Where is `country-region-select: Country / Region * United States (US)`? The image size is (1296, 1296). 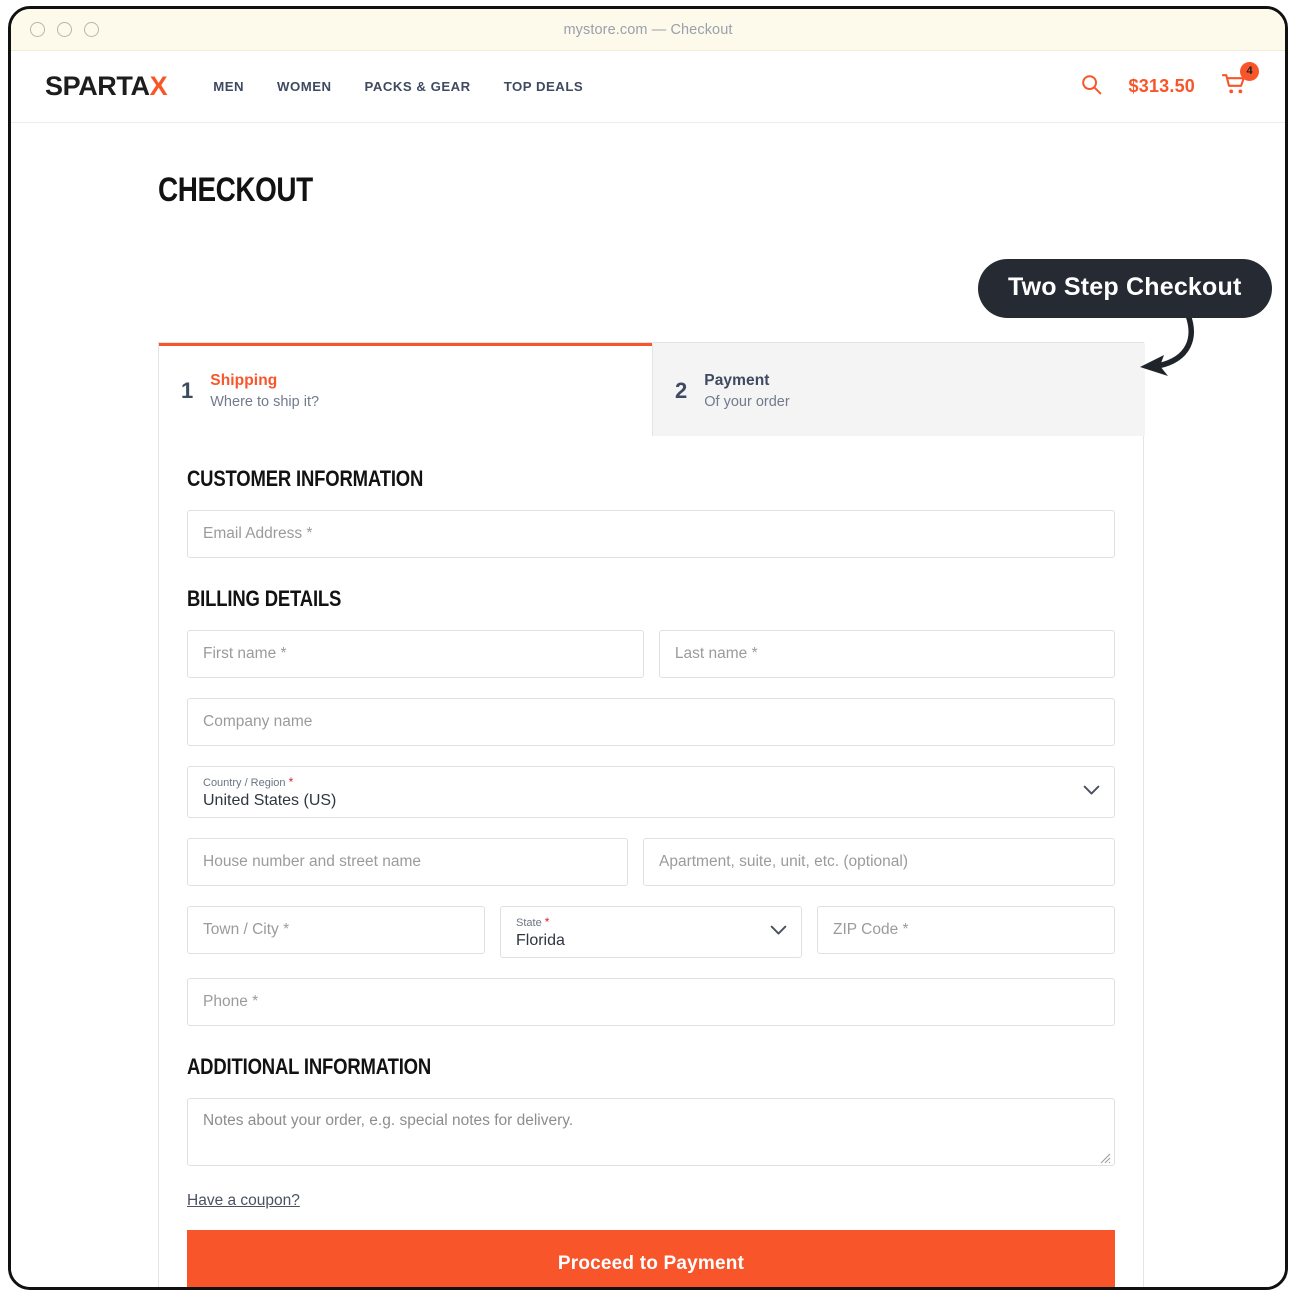
country-region-select: Country / Region * United States (US) is located at coordinates (651, 792).